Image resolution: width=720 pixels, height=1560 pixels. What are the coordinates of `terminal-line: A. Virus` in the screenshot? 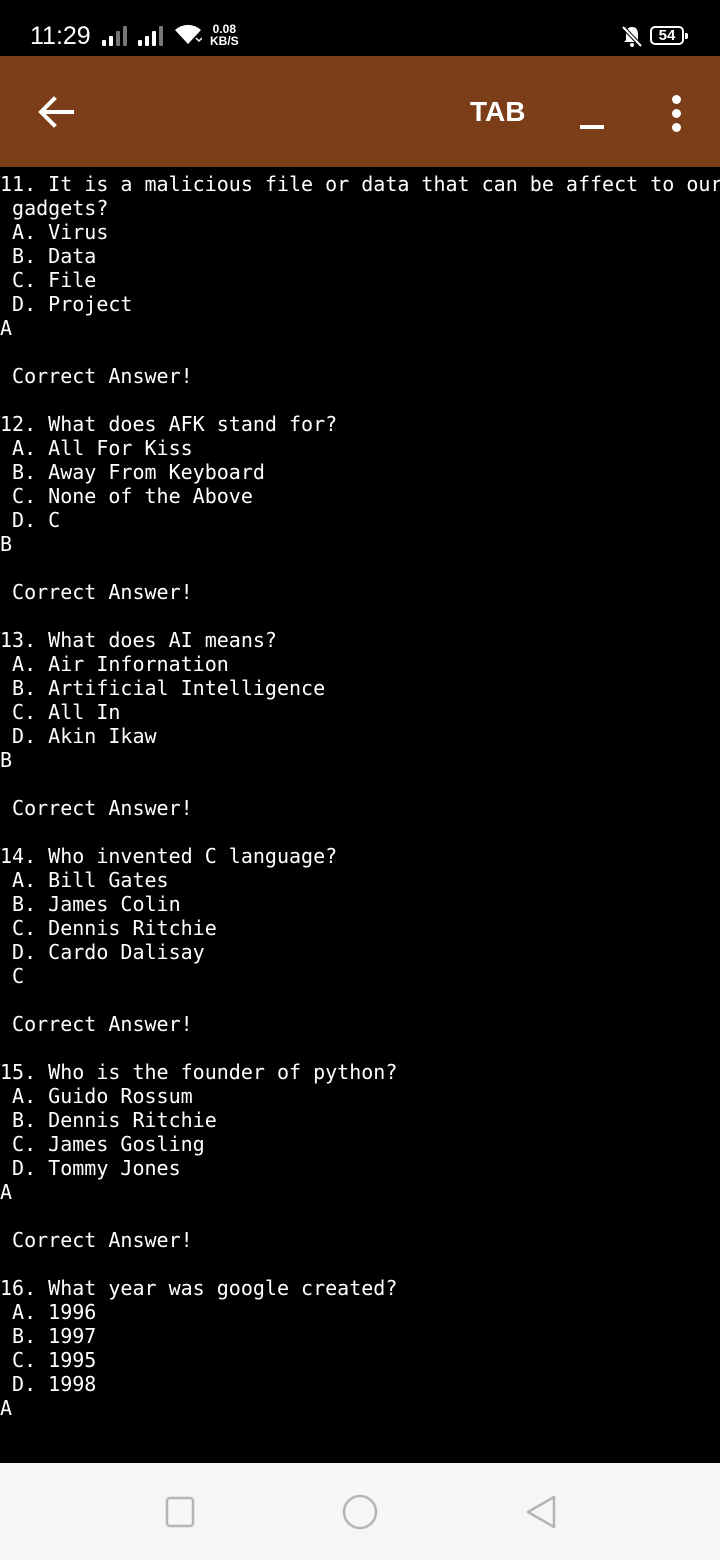 It's located at (54, 232).